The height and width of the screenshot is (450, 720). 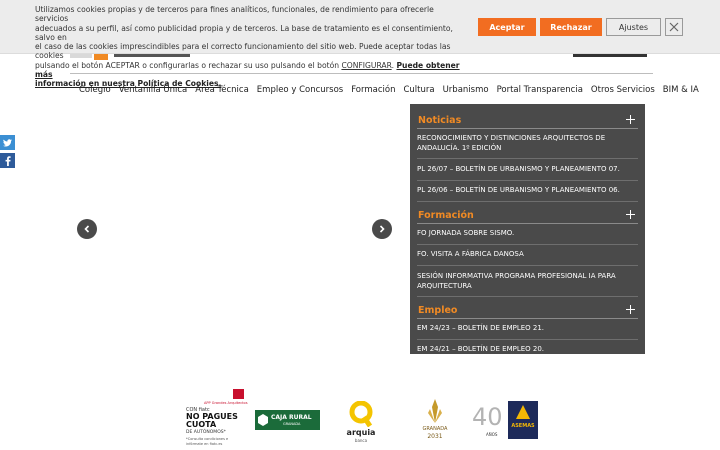 What do you see at coordinates (492, 434) in the screenshot?
I see `asemas-years-label: AÑOS` at bounding box center [492, 434].